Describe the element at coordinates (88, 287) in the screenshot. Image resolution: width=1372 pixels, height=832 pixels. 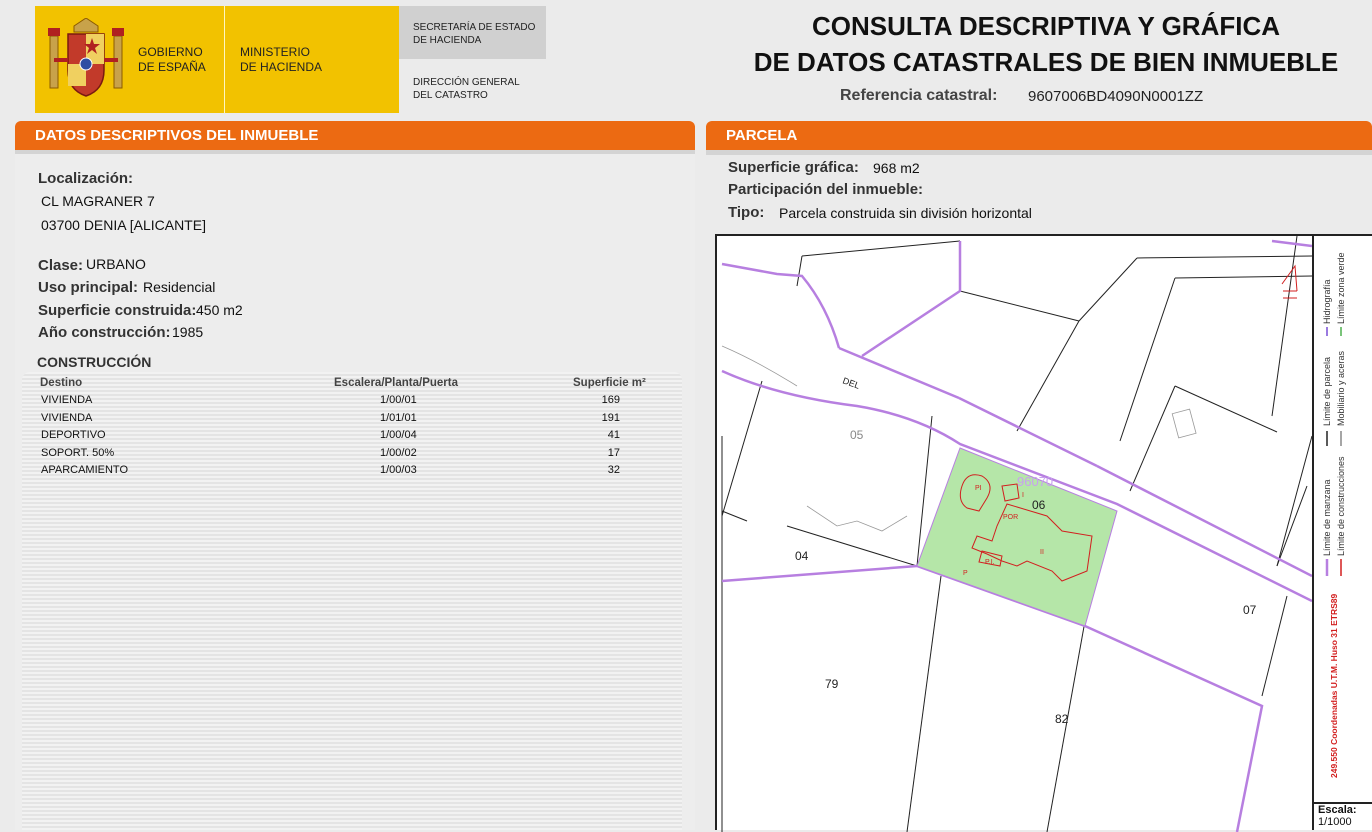
I see `uso-label: Uso principal:` at that location.